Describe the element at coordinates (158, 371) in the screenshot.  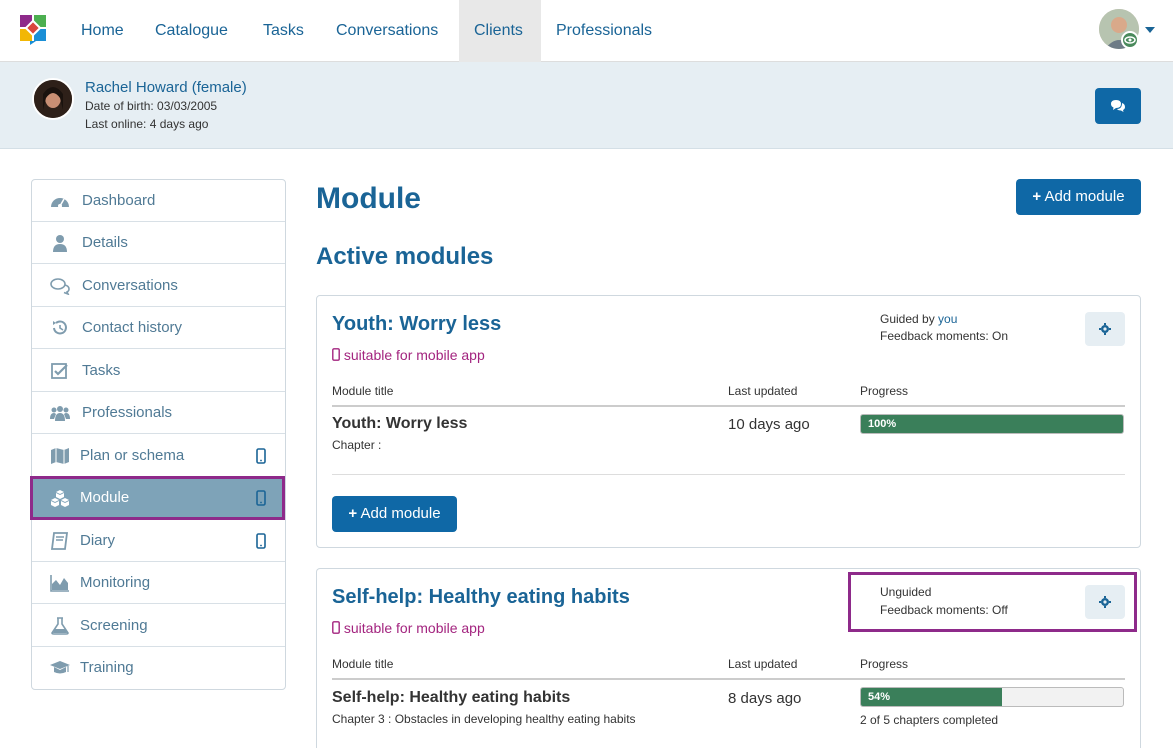
I see `sidebar-item-tasks: Tasks` at that location.